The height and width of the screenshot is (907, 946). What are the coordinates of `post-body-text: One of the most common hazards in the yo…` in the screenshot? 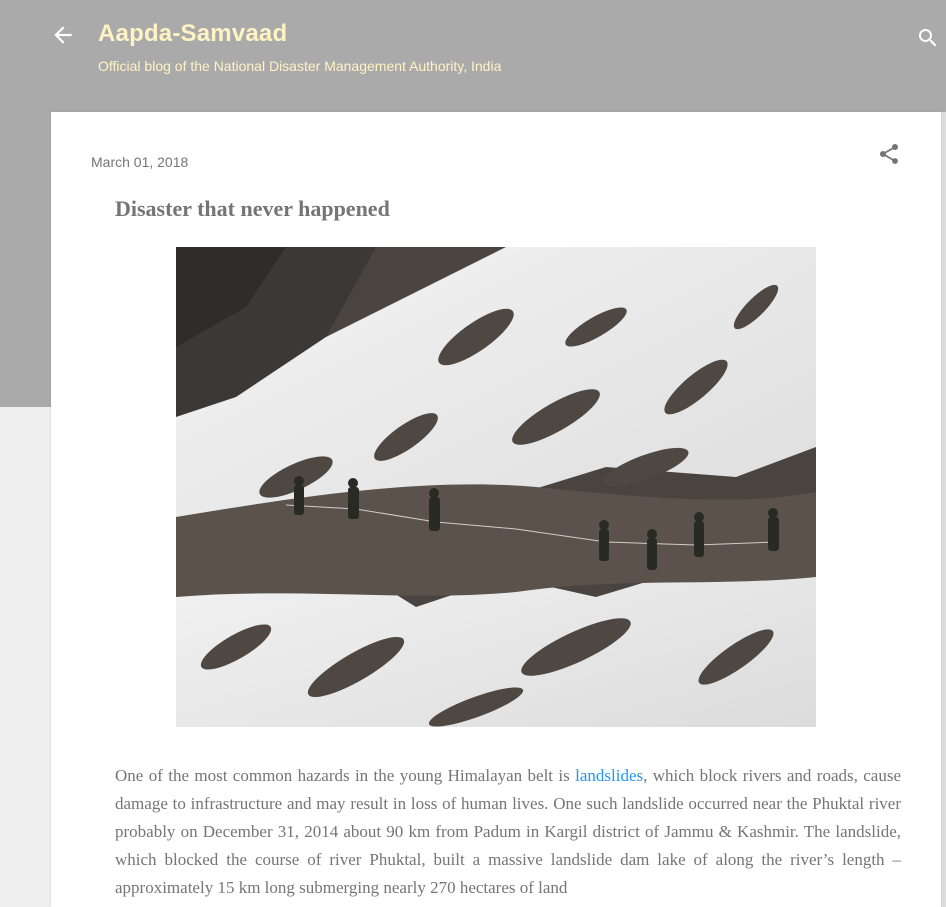 It's located at (508, 832).